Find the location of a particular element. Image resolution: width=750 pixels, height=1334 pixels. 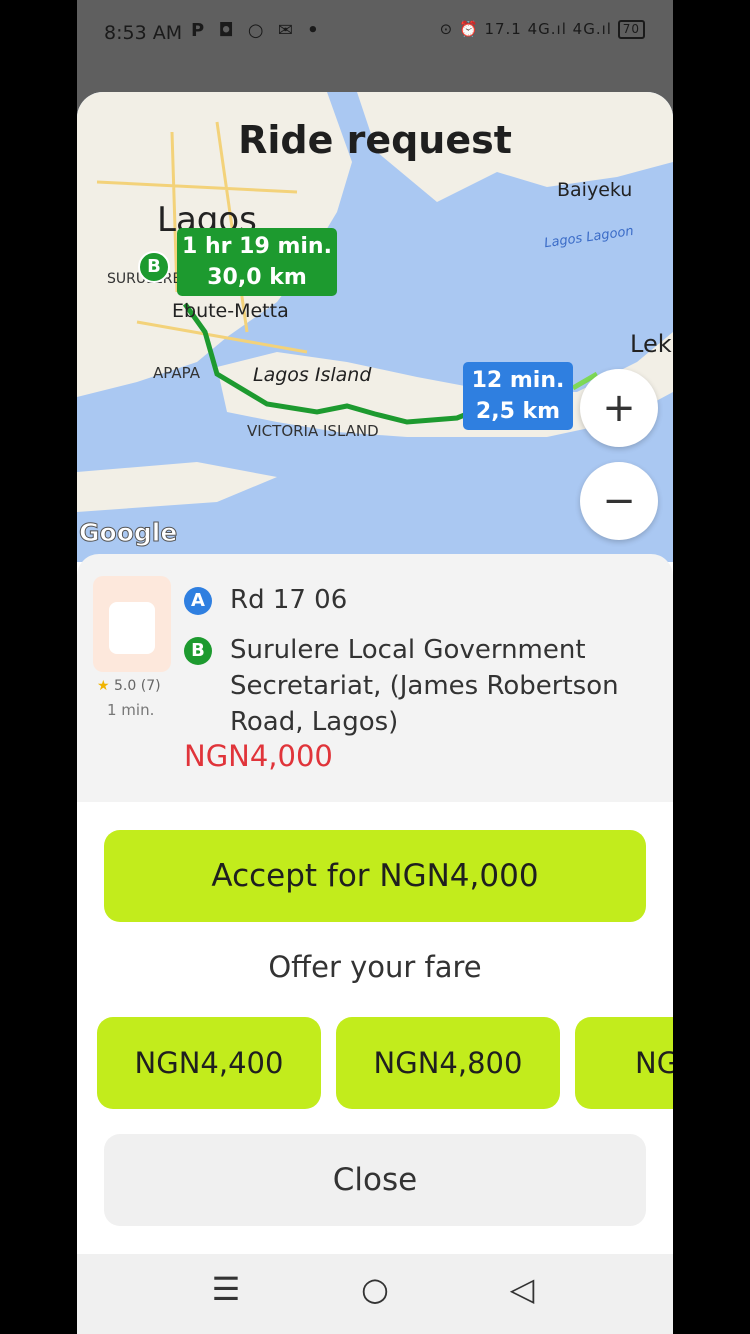

home-icon: ○ is located at coordinates (375, 1289).